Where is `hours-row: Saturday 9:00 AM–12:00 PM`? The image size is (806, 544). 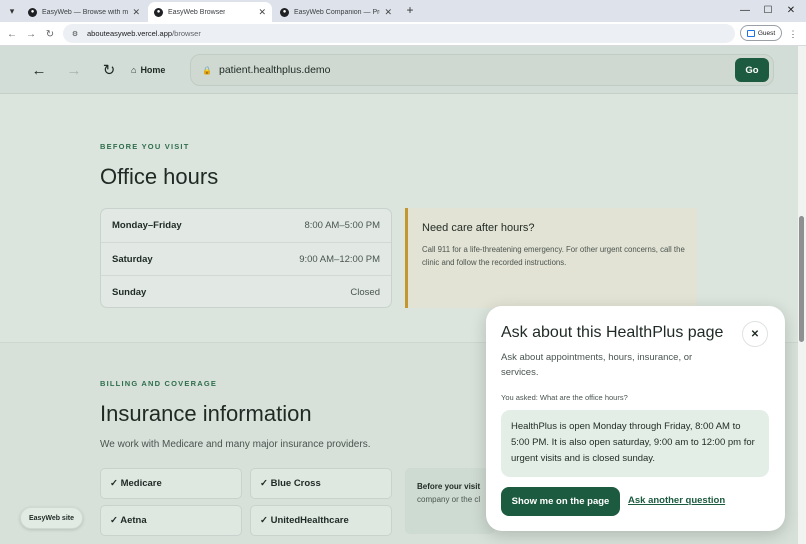
hours-row: Saturday 9:00 AM–12:00 PM is located at coordinates (246, 258).